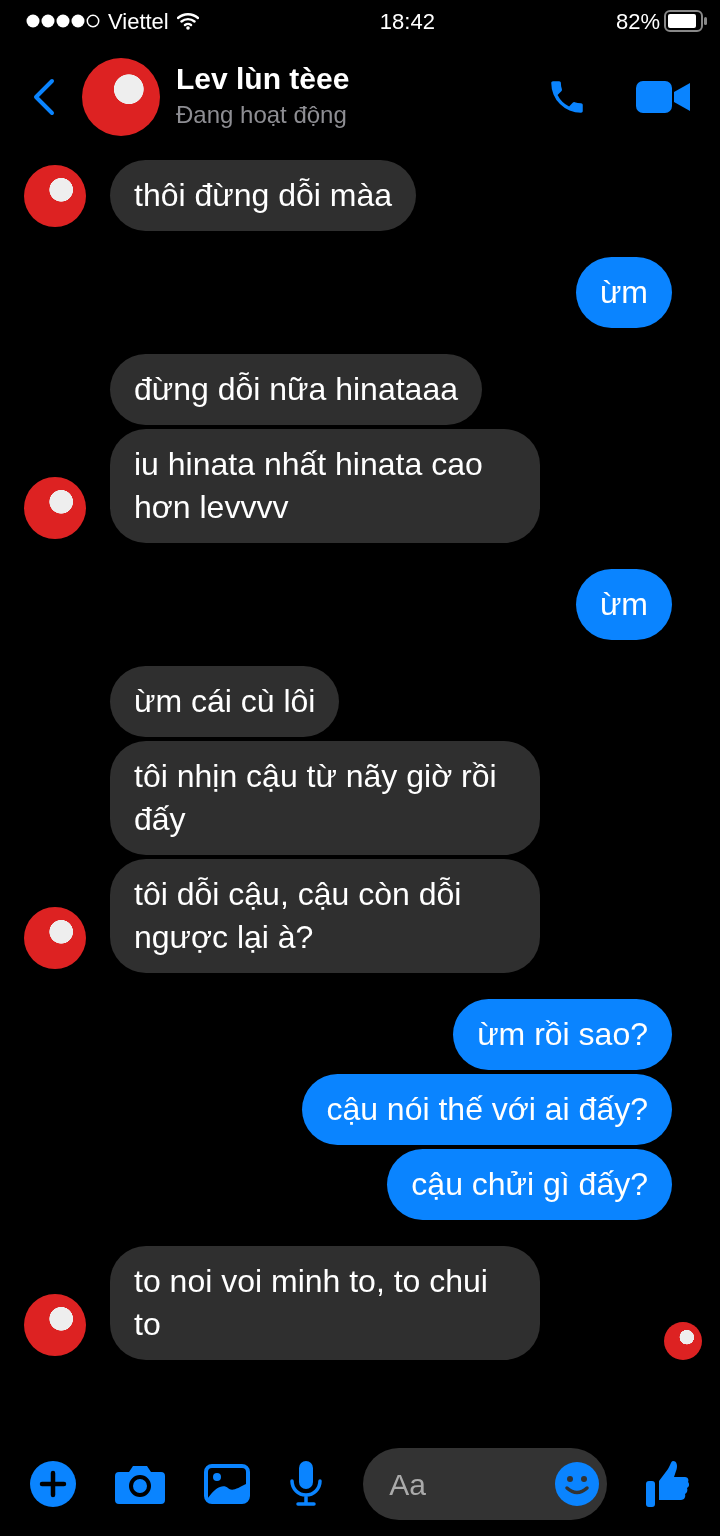  What do you see at coordinates (138, 21) in the screenshot?
I see `carrier-name: Viettel` at bounding box center [138, 21].